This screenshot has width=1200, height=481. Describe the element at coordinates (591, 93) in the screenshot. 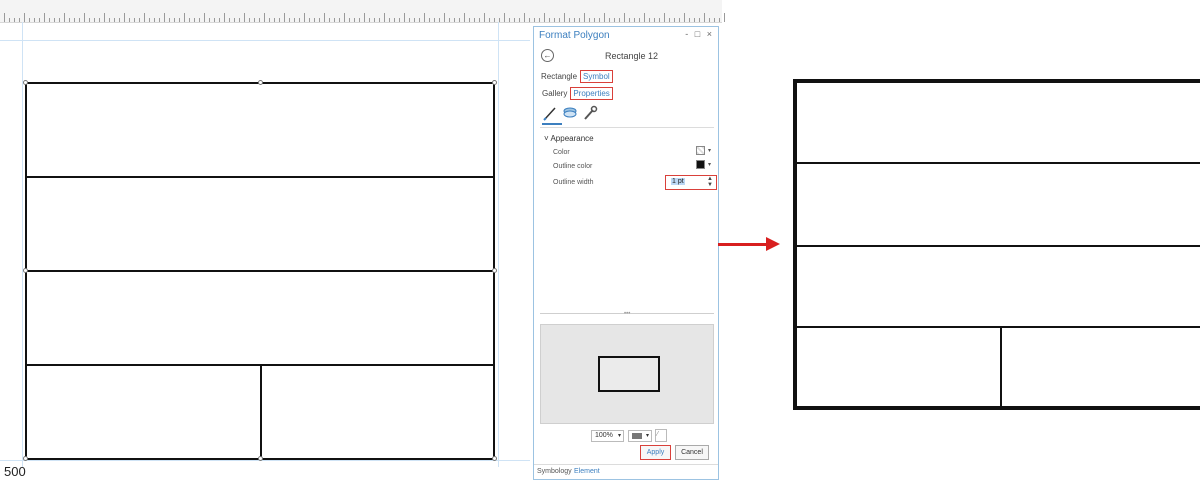

I see `tab-properties: Properties` at that location.